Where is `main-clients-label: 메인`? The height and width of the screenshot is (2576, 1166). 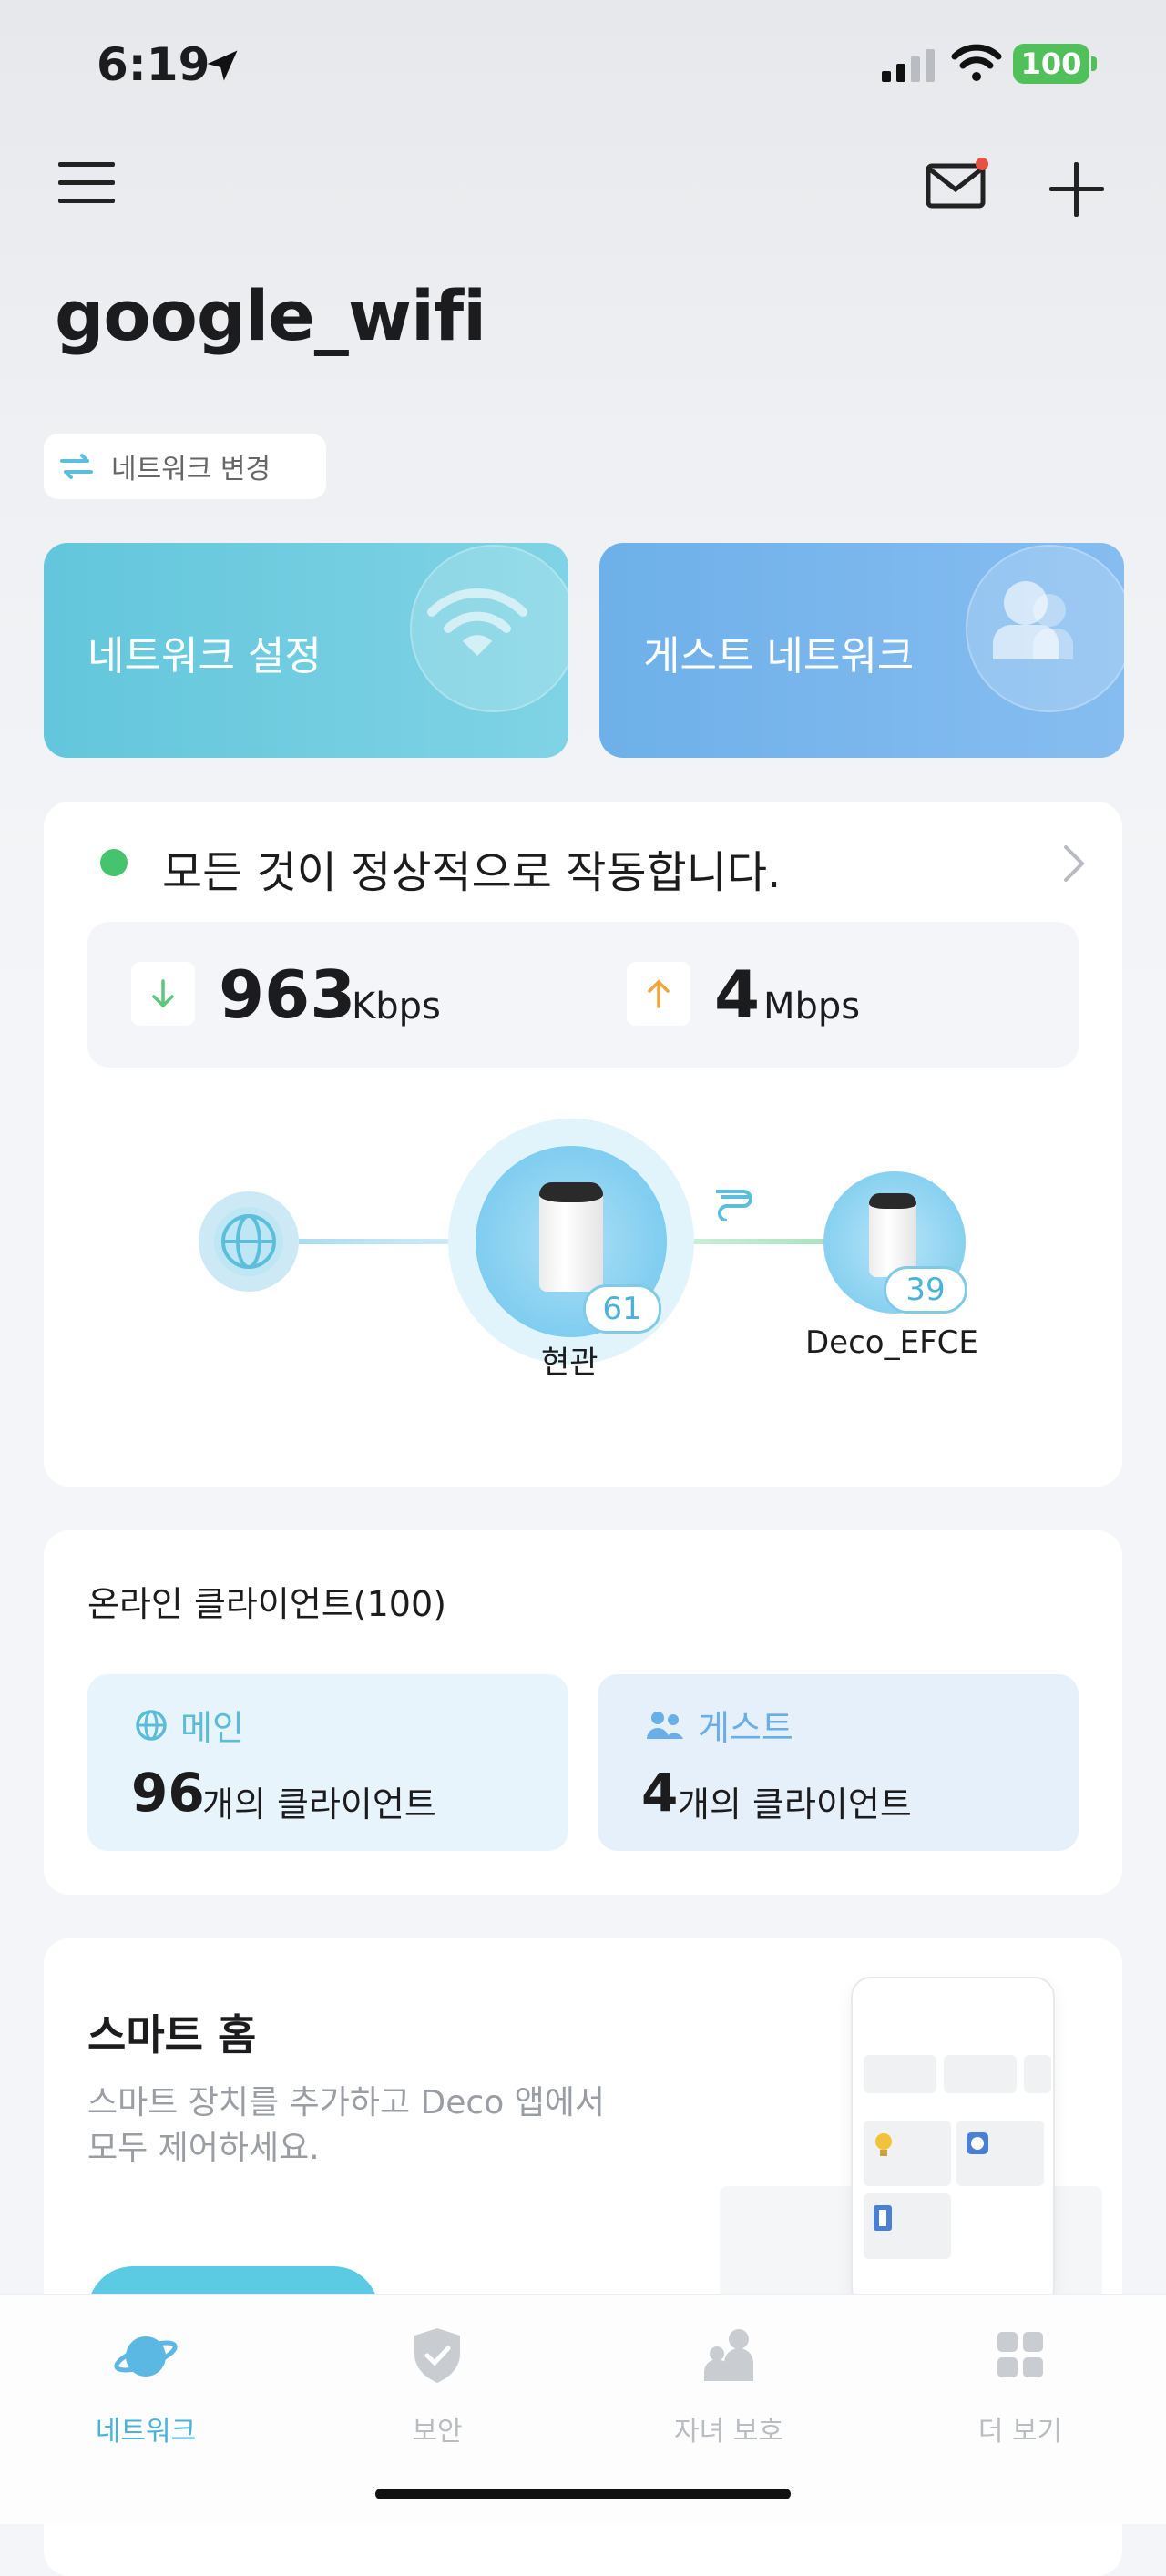 main-clients-label: 메인 is located at coordinates (212, 1728).